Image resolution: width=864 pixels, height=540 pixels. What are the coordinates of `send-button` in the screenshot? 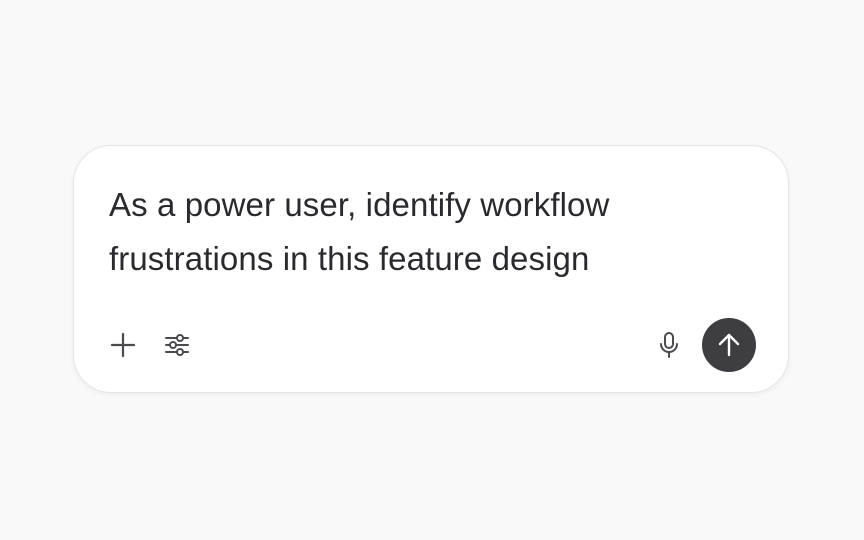 It's located at (729, 345).